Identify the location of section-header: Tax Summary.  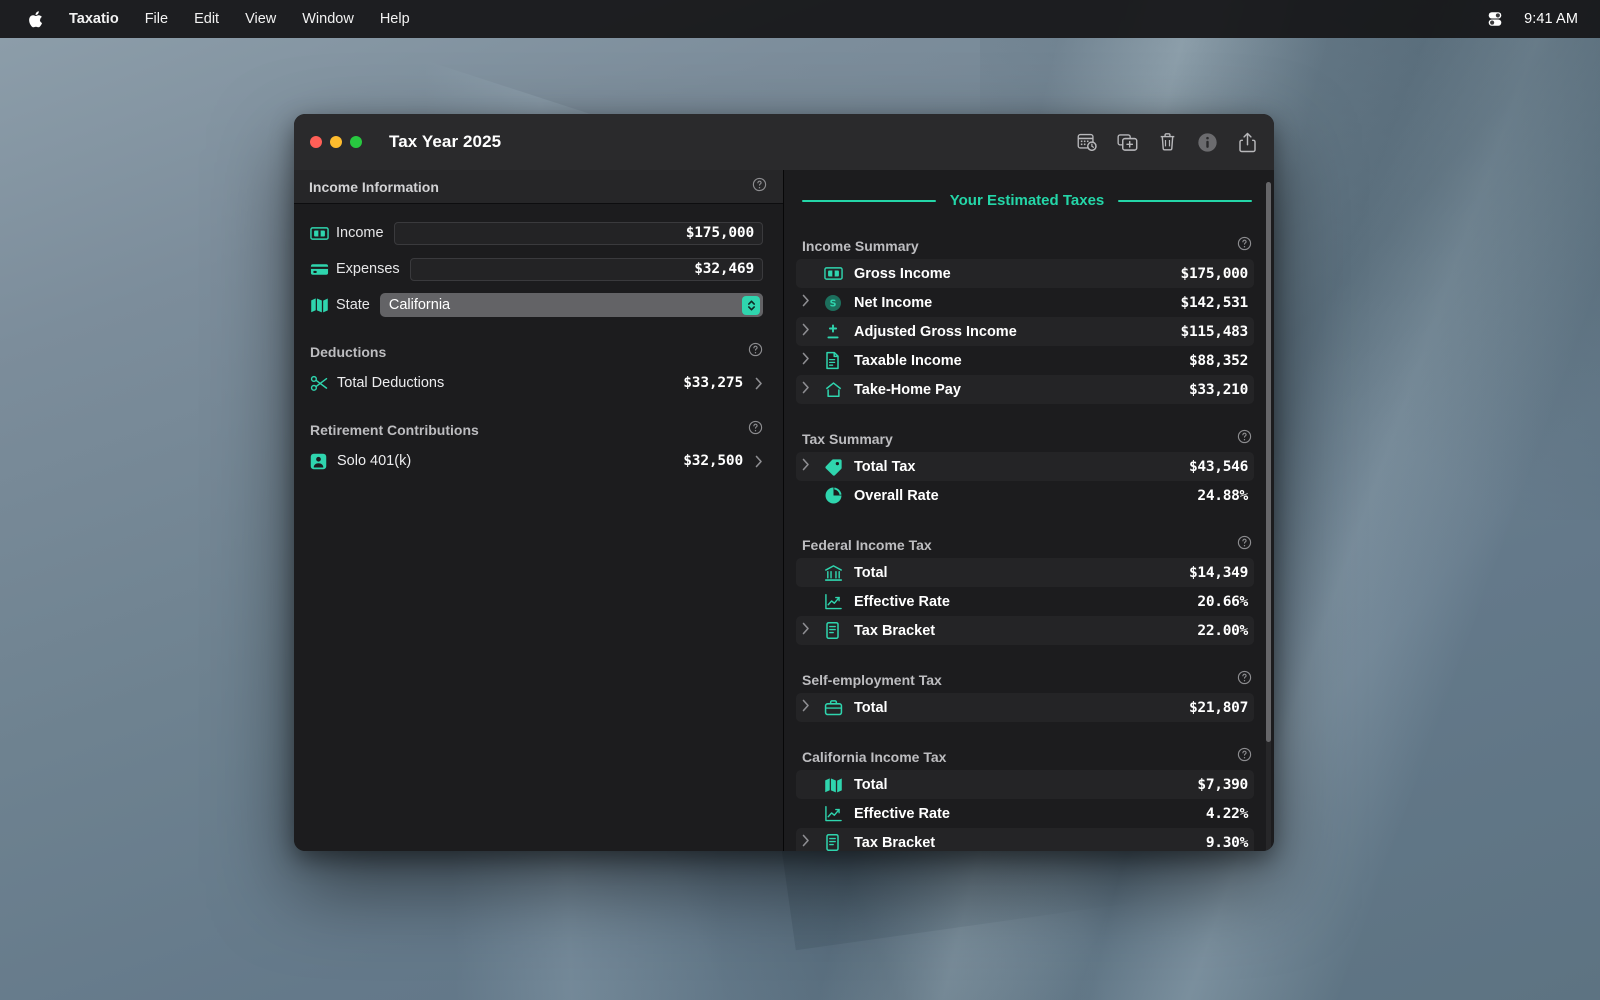
(1025, 439).